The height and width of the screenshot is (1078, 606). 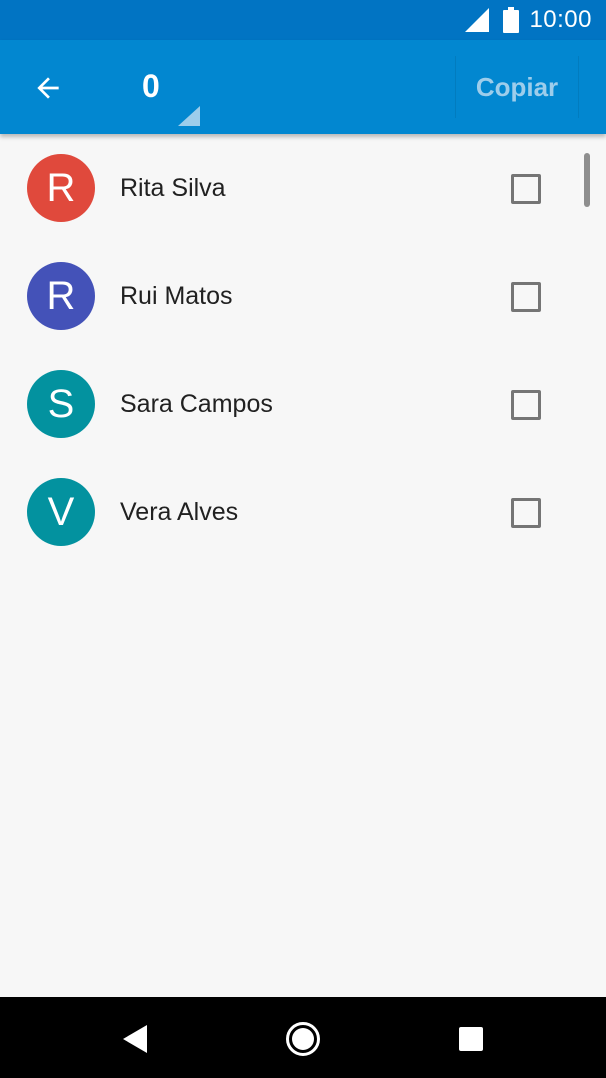 I want to click on nav-back-button, so click(x=135, y=1039).